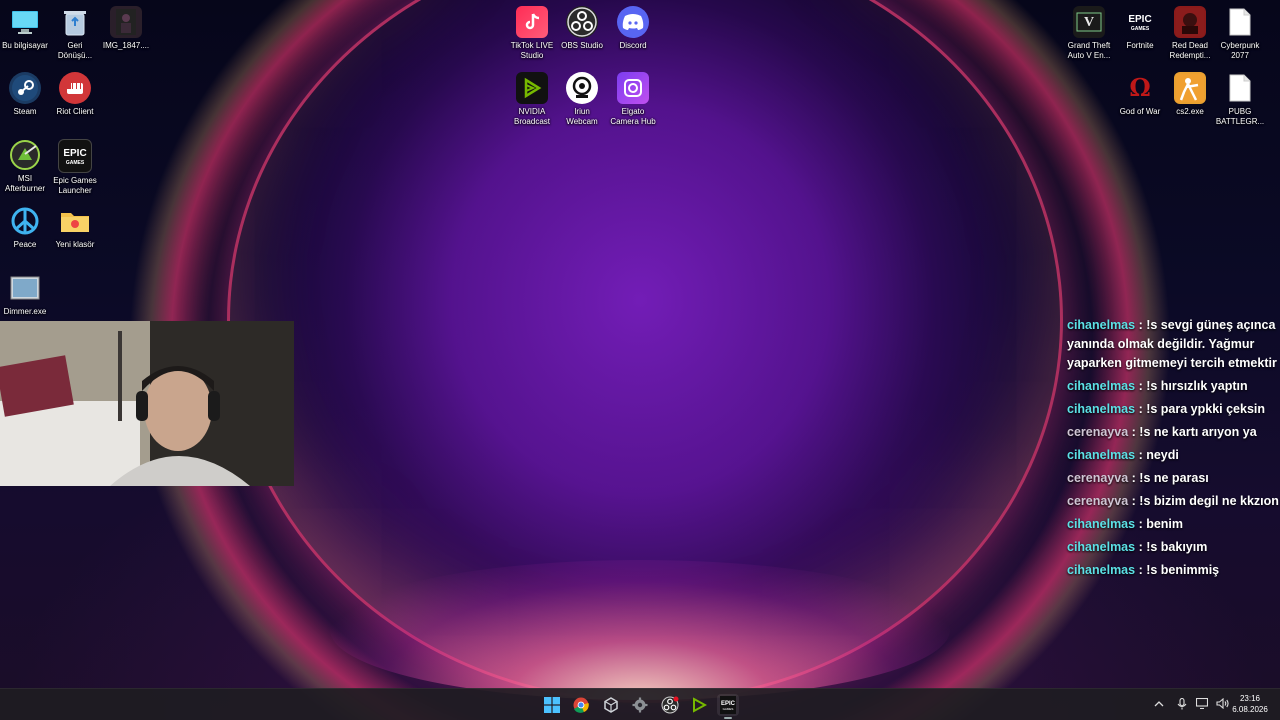  Describe the element at coordinates (1190, 22) in the screenshot. I see `red-dead-icon` at that location.